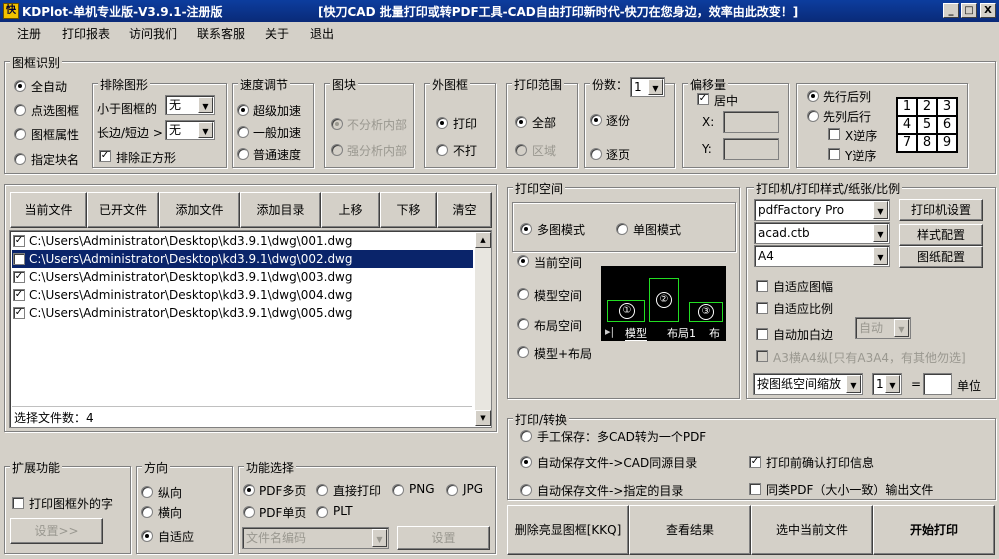 The height and width of the screenshot is (559, 999). I want to click on function-settings-button: 设置, so click(443, 538).